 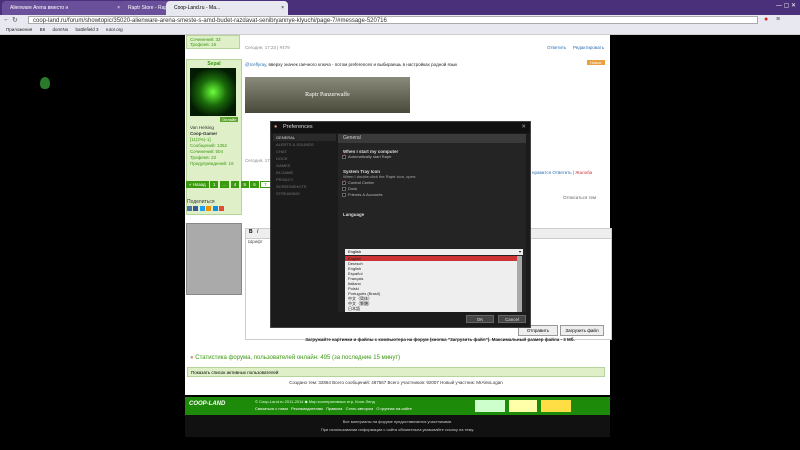 I want to click on bold-icon: B, so click(x=251, y=232).